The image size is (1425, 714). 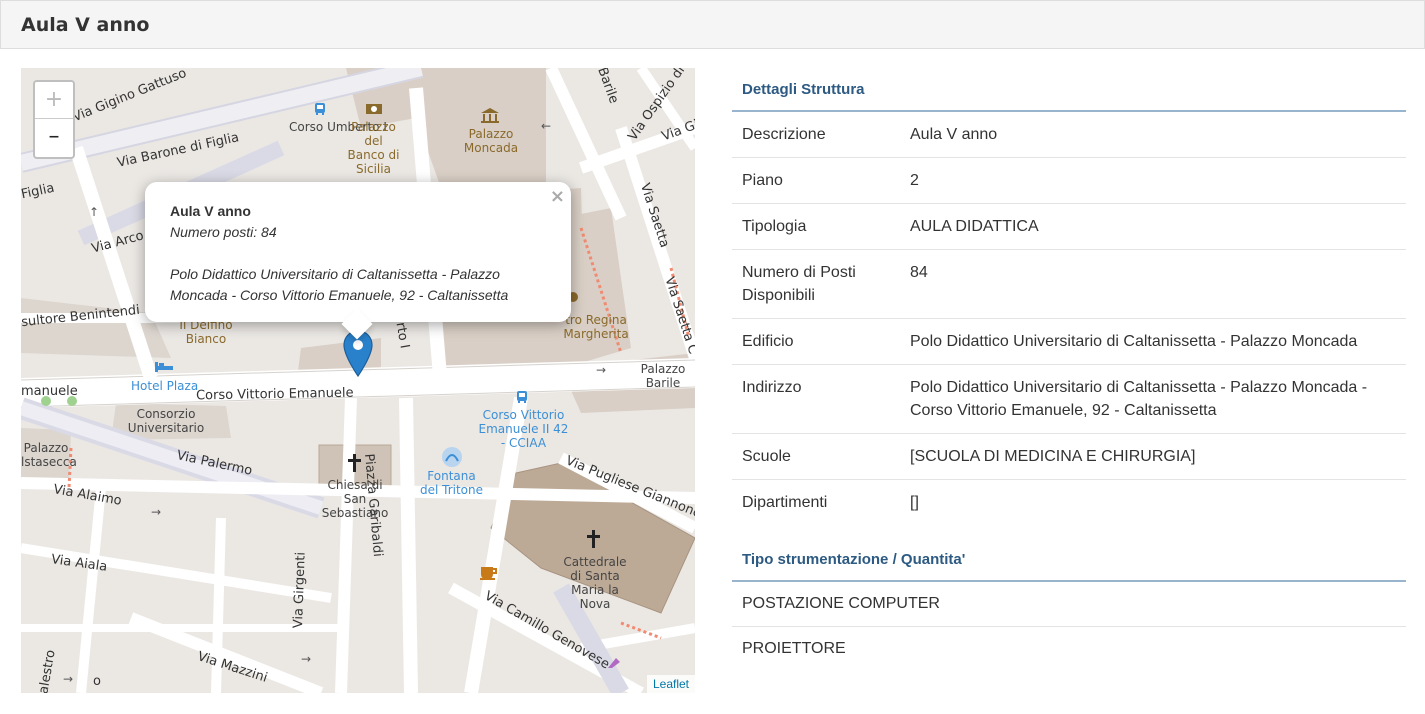 What do you see at coordinates (1069, 227) in the screenshot?
I see `details-row: Tipologia AULA DIDATTICA` at bounding box center [1069, 227].